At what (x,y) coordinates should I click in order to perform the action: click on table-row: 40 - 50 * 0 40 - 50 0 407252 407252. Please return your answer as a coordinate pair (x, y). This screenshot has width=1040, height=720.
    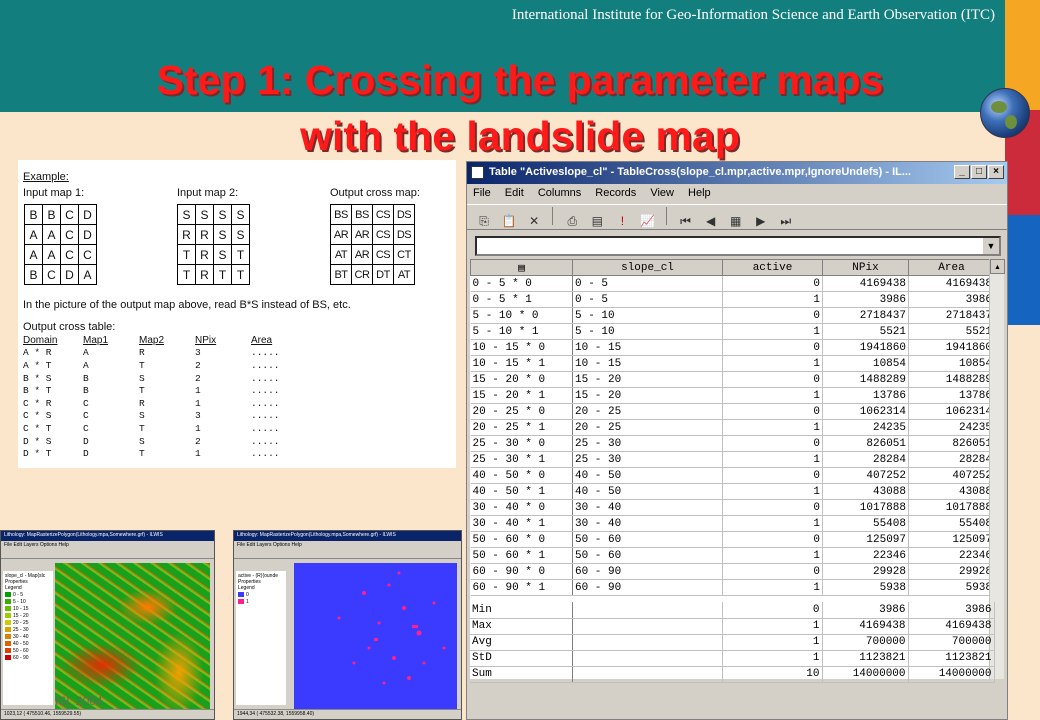
    Looking at the image, I should click on (732, 475).